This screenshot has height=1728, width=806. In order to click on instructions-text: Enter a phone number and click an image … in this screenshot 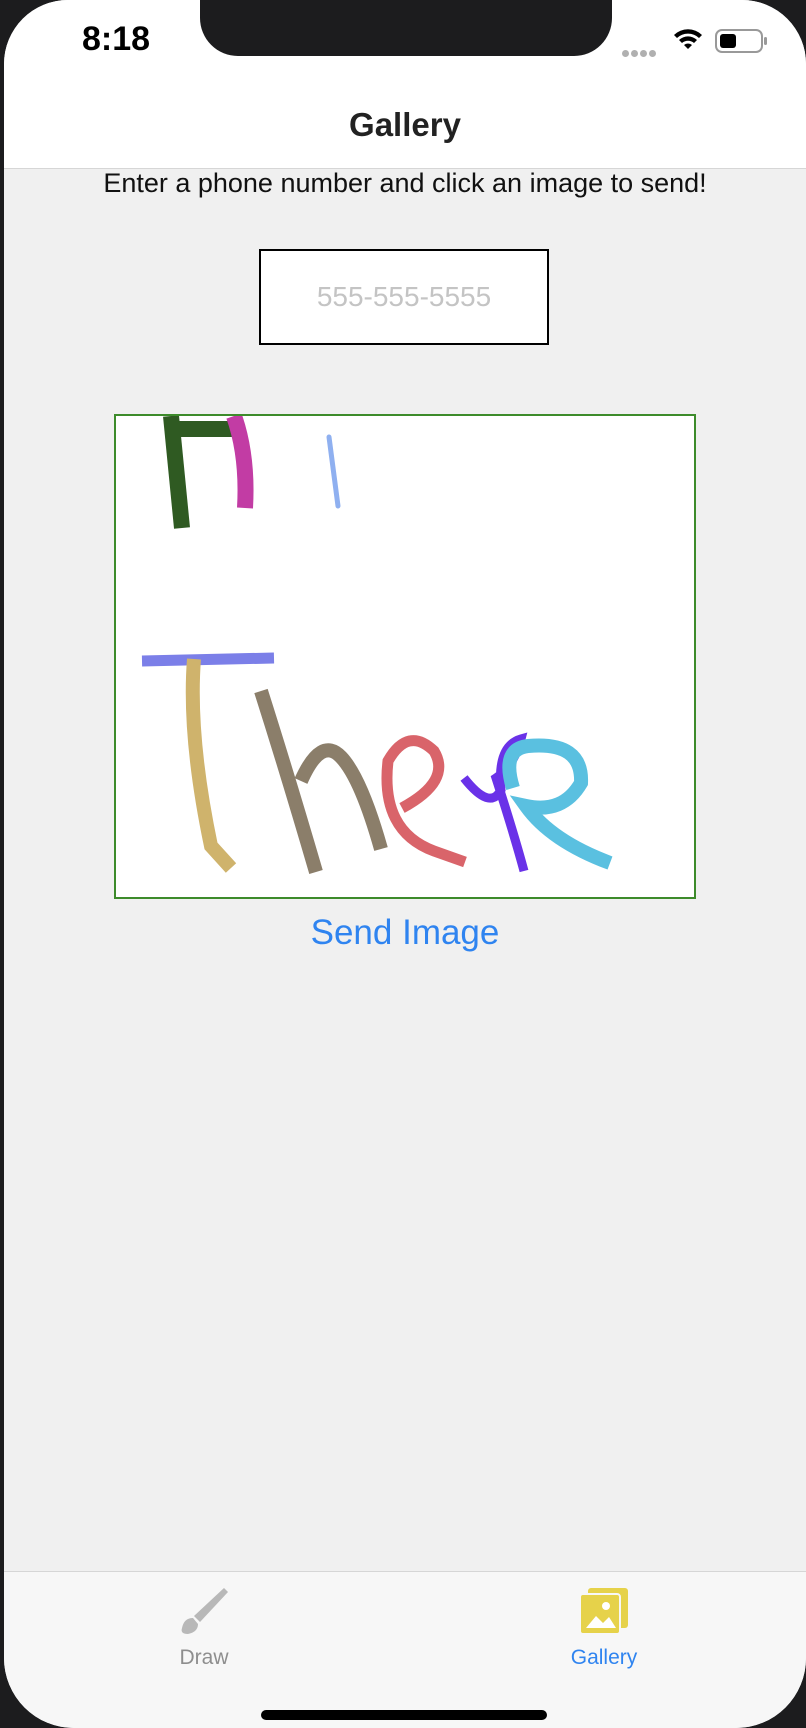, I will do `click(405, 183)`.